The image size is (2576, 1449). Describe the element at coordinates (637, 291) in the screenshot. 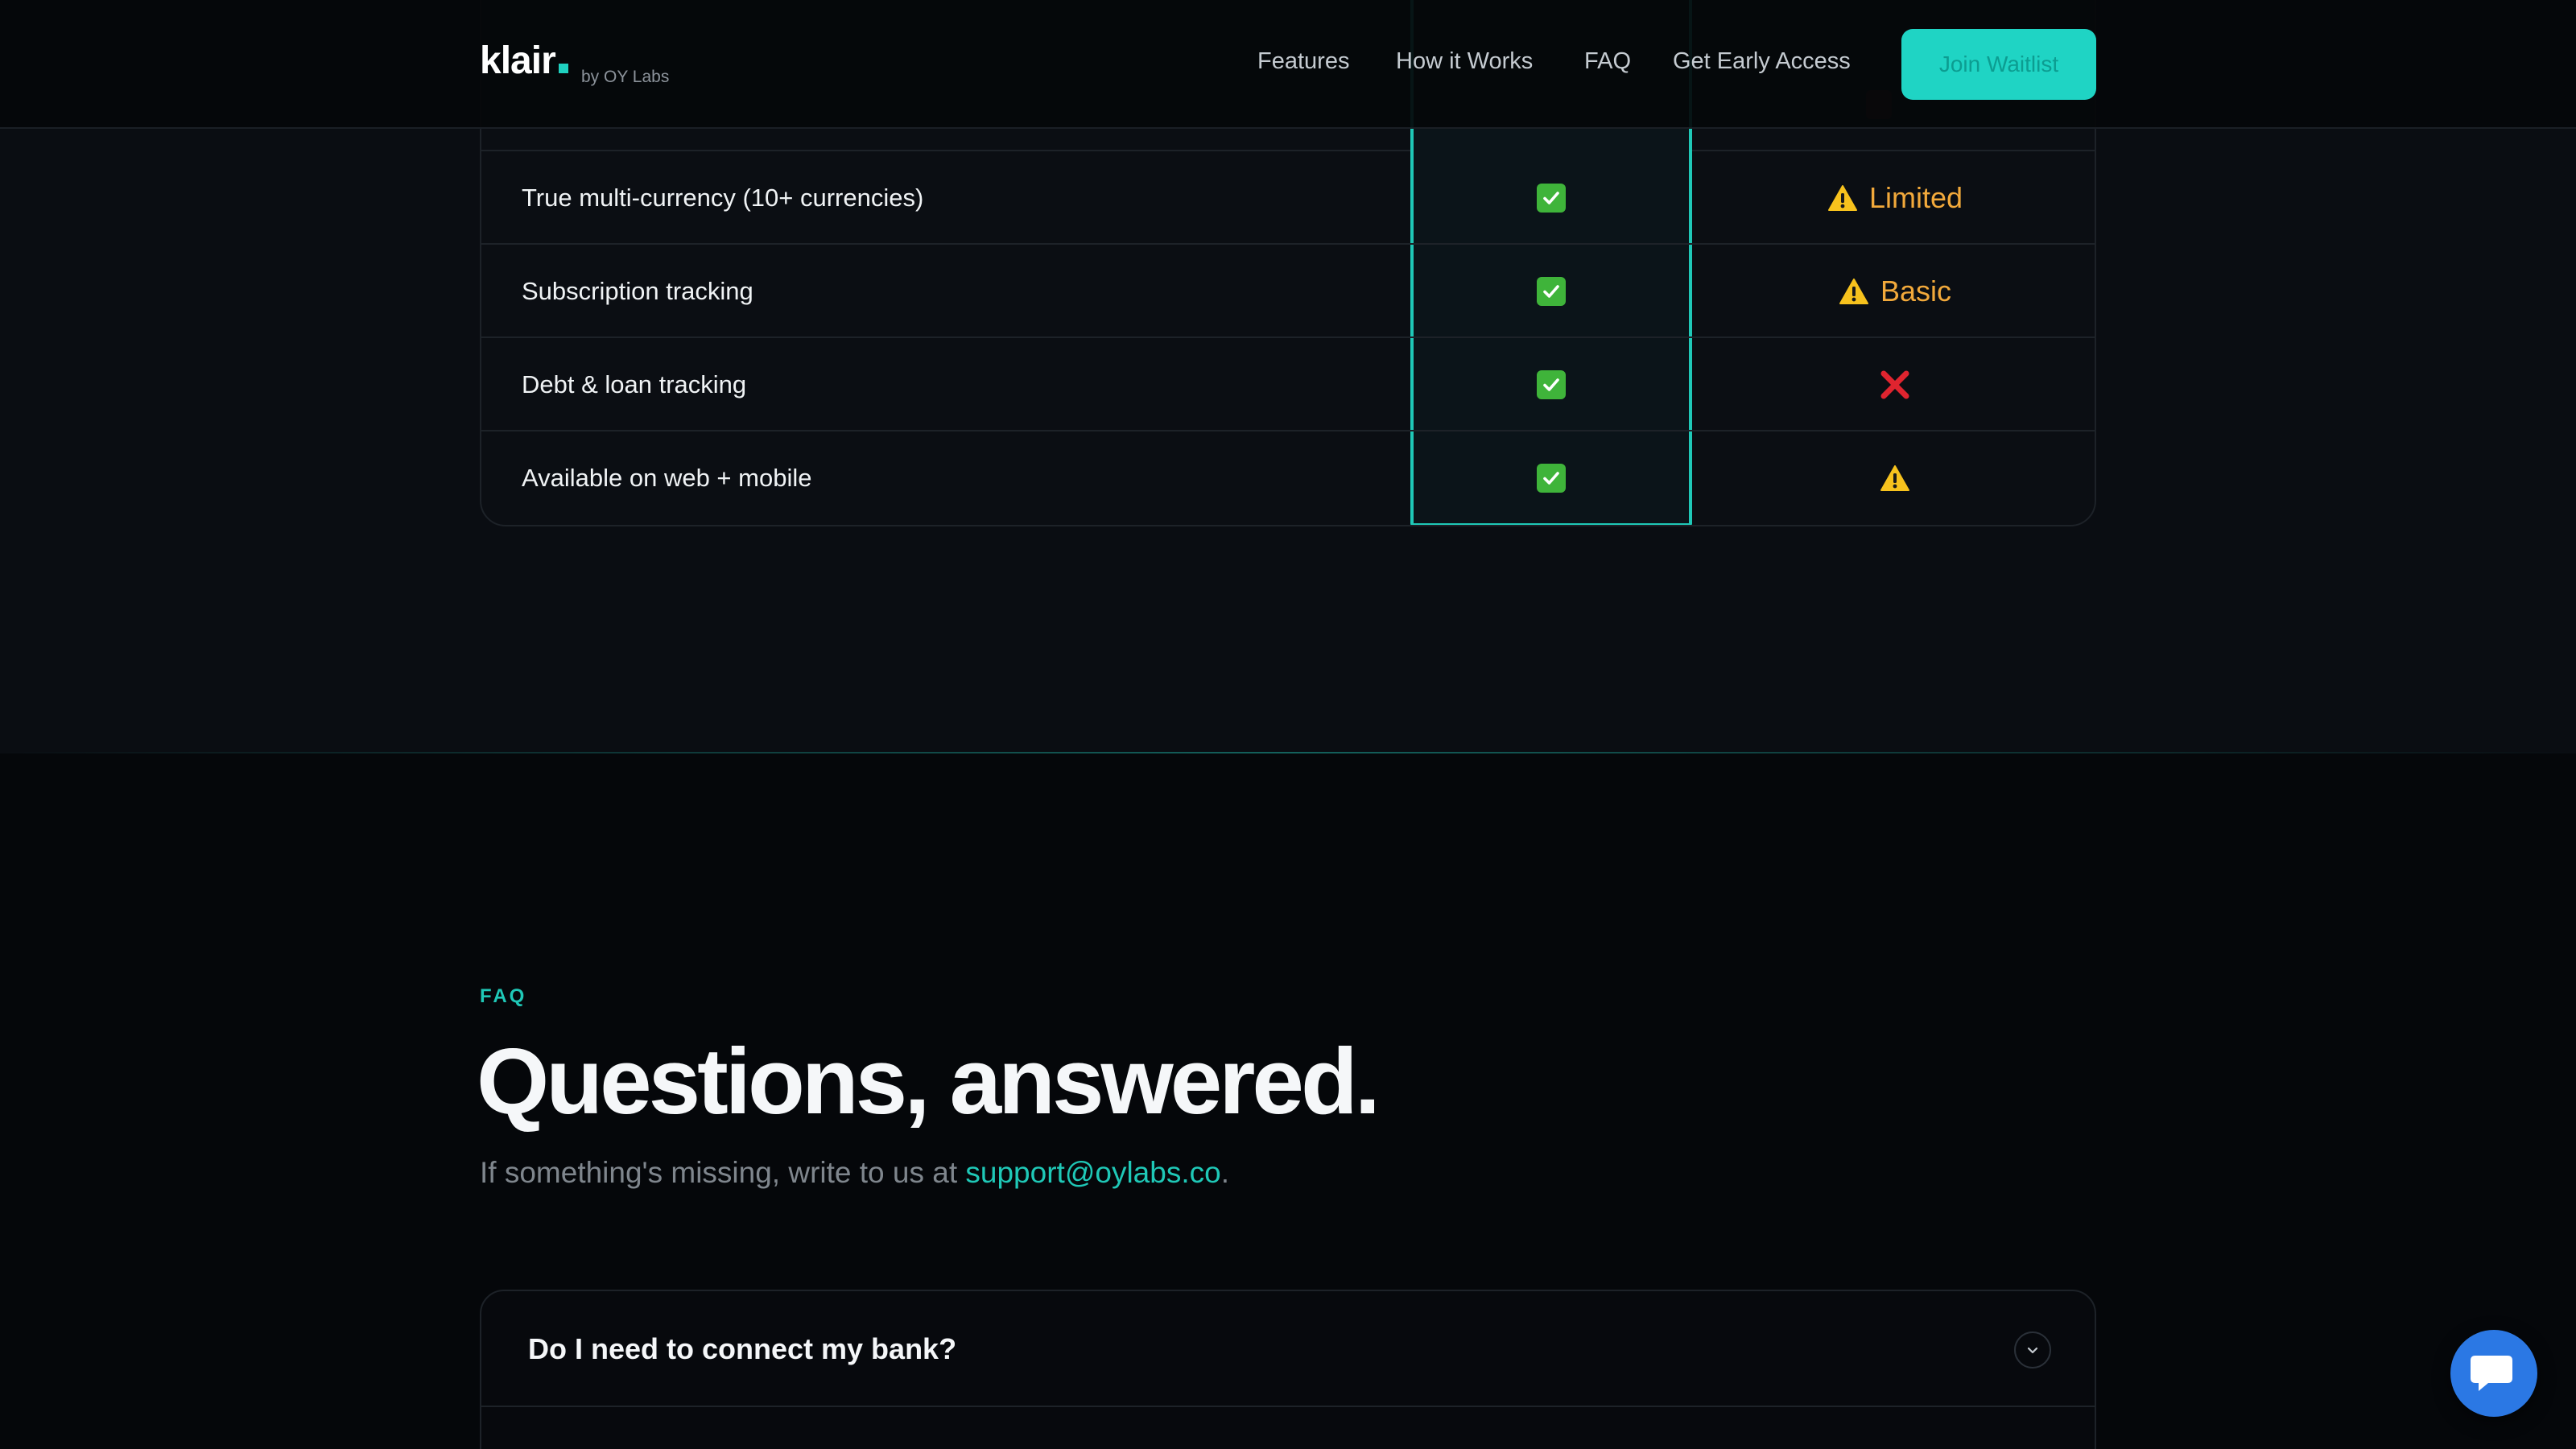

I see `row-feature-label: Subscription tracking` at that location.